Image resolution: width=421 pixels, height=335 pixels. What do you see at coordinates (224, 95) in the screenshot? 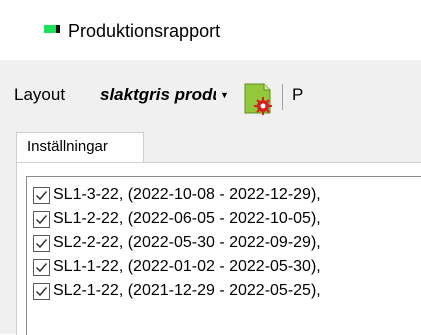
I see `chevron-down-icon: ▼` at bounding box center [224, 95].